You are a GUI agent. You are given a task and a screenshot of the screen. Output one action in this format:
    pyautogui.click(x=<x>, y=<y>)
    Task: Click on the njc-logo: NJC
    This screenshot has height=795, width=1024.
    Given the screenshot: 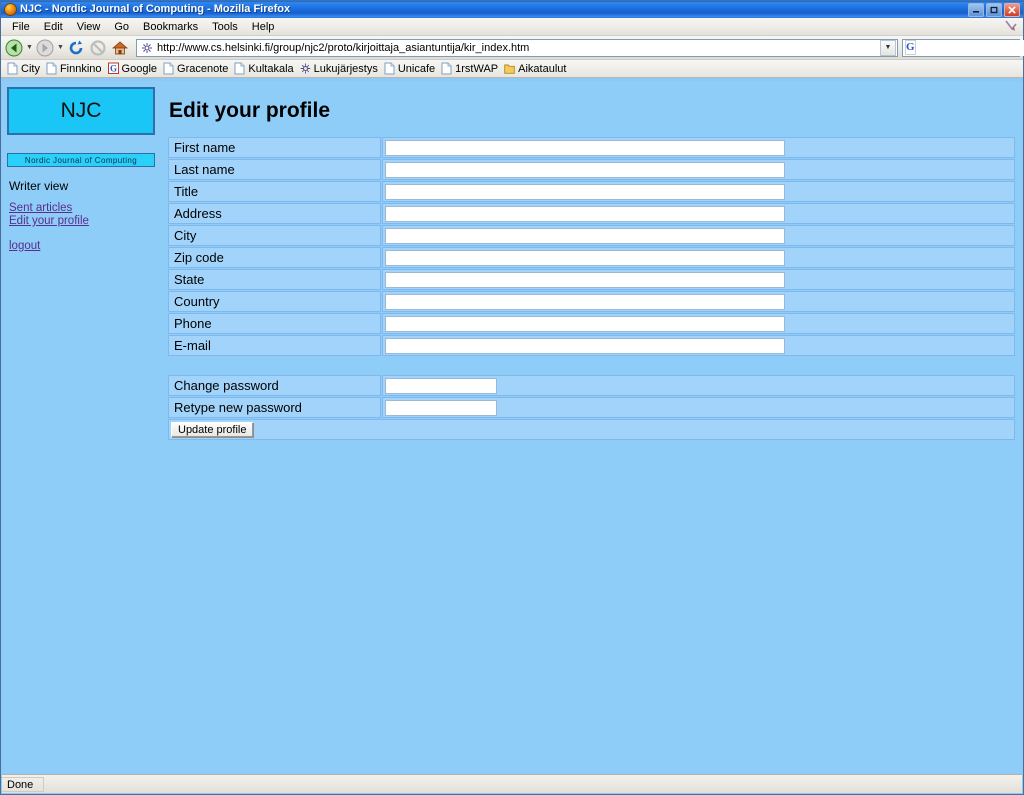 What is the action you would take?
    pyautogui.click(x=81, y=111)
    